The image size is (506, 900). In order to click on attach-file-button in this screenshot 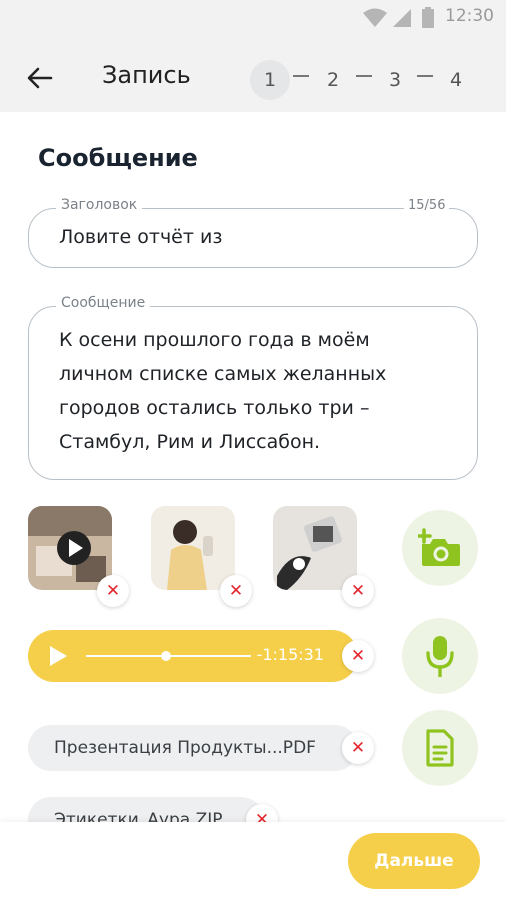, I will do `click(440, 748)`.